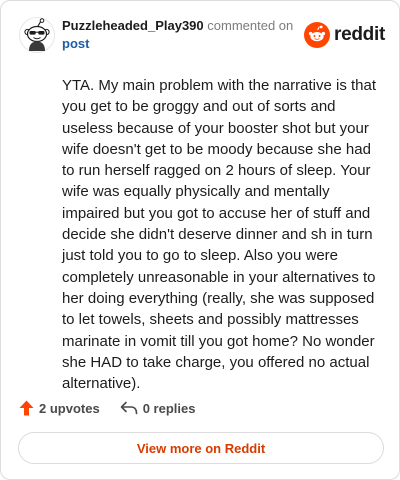 The height and width of the screenshot is (480, 400). I want to click on user-avatar, so click(37, 35).